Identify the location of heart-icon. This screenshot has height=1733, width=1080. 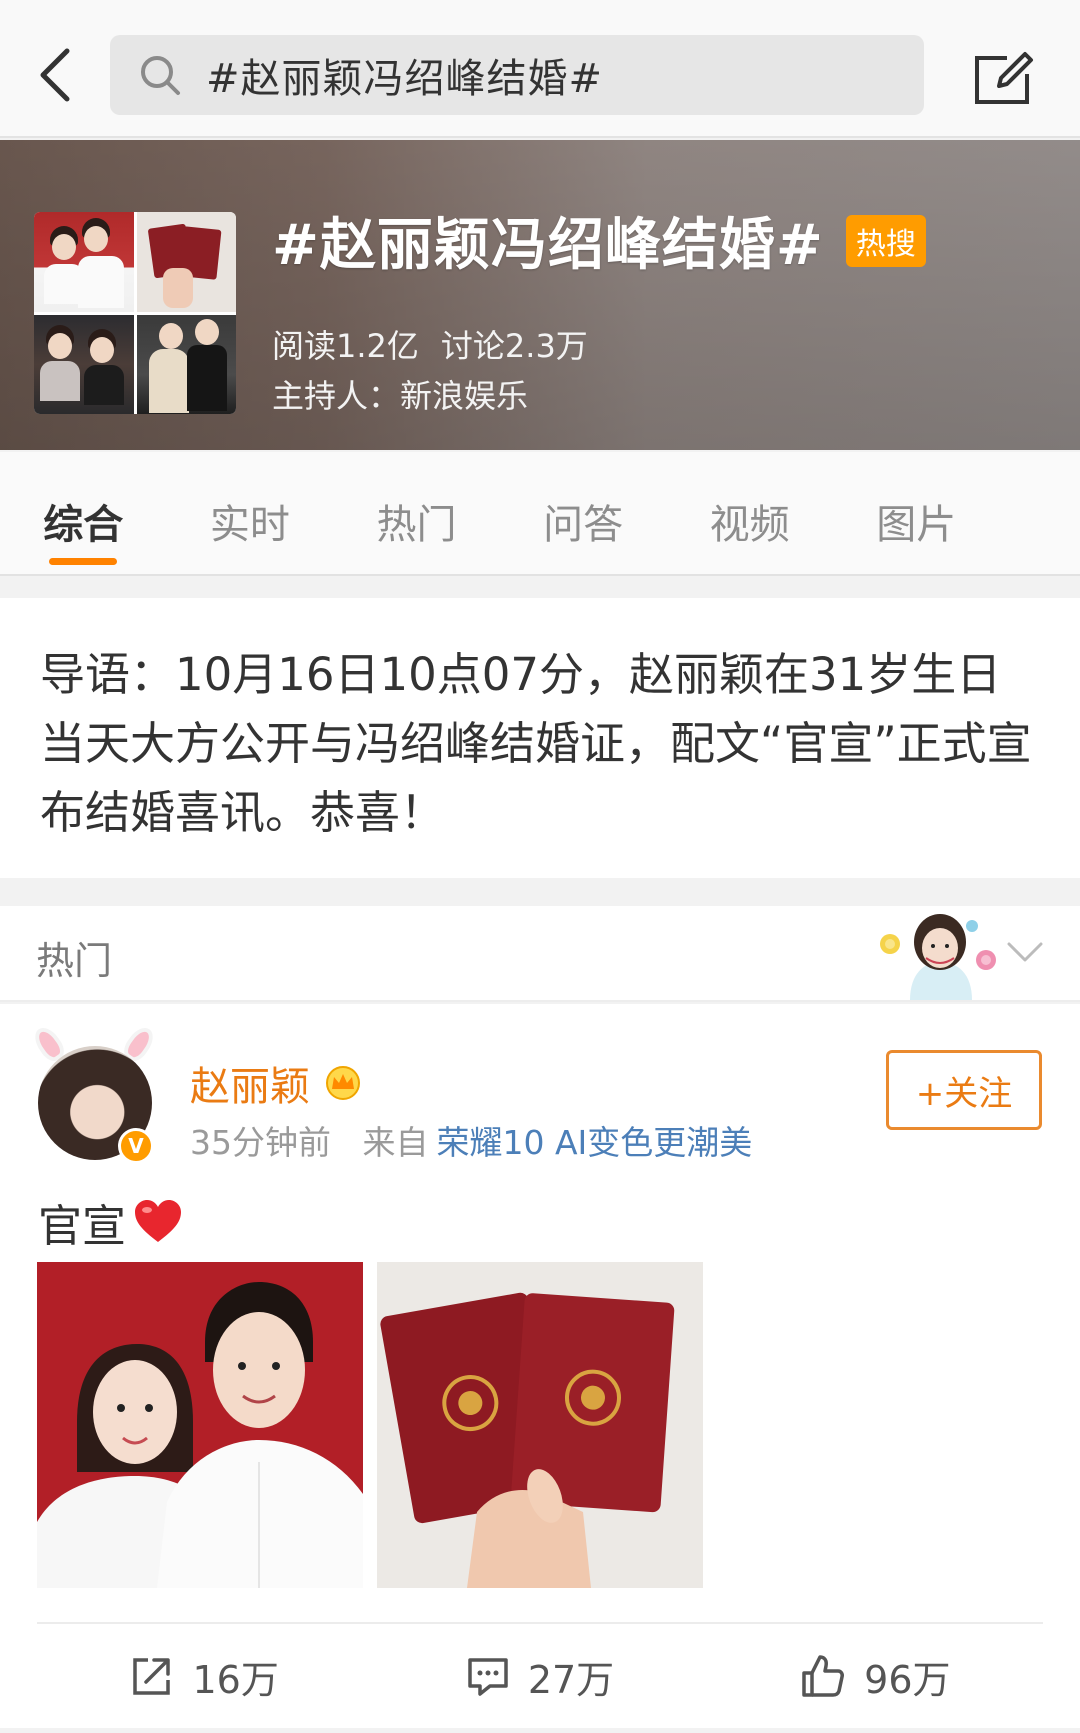
(158, 1221).